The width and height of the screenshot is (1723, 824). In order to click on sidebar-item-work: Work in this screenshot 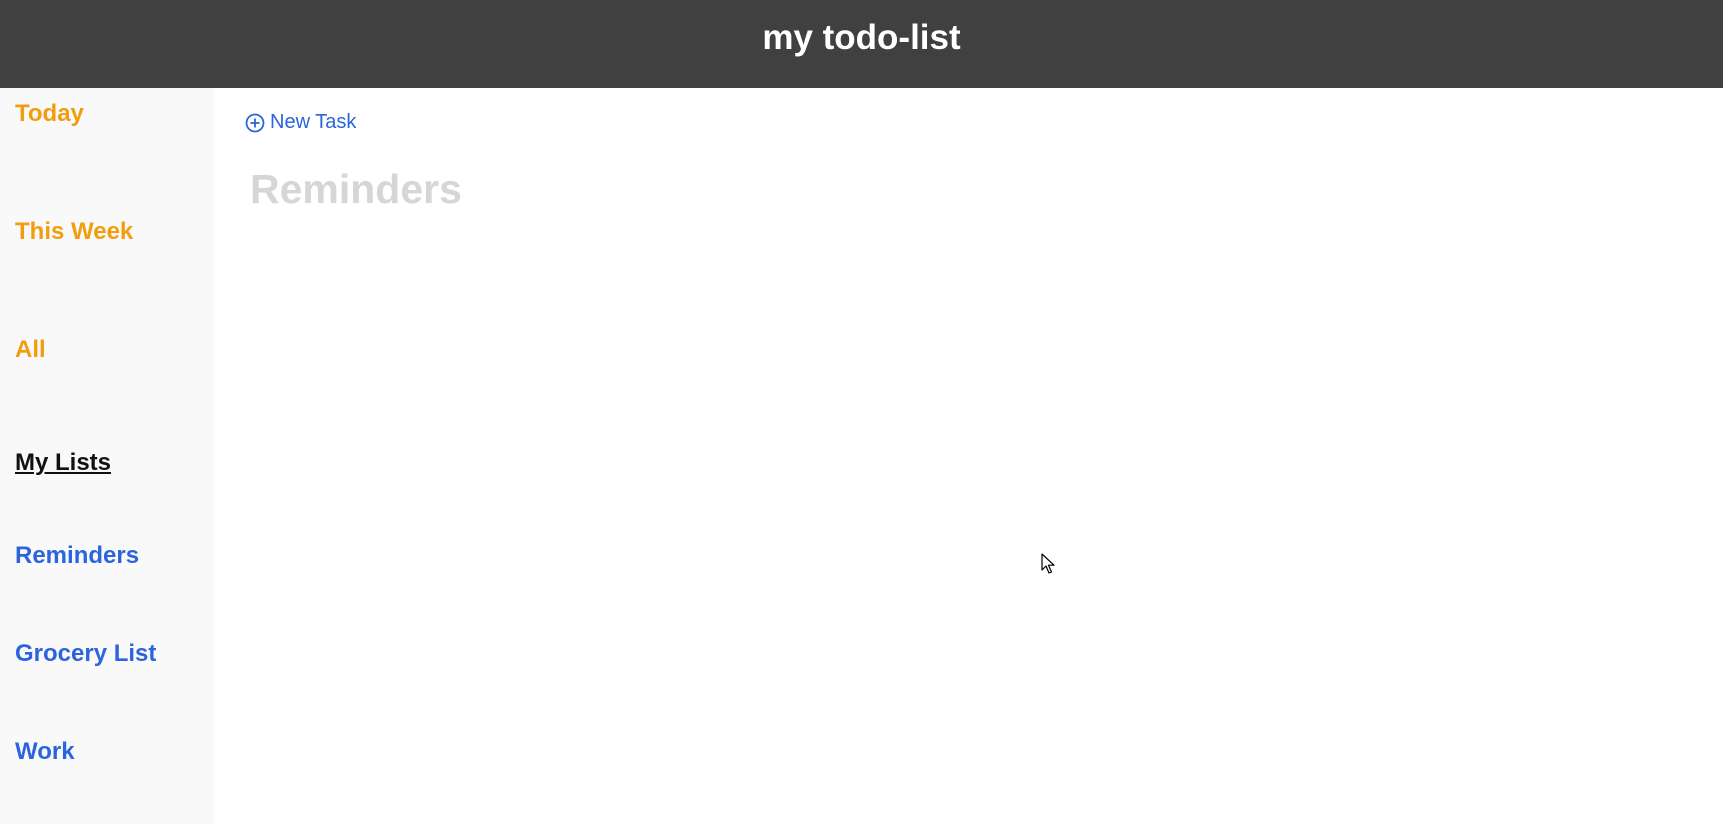, I will do `click(45, 752)`.